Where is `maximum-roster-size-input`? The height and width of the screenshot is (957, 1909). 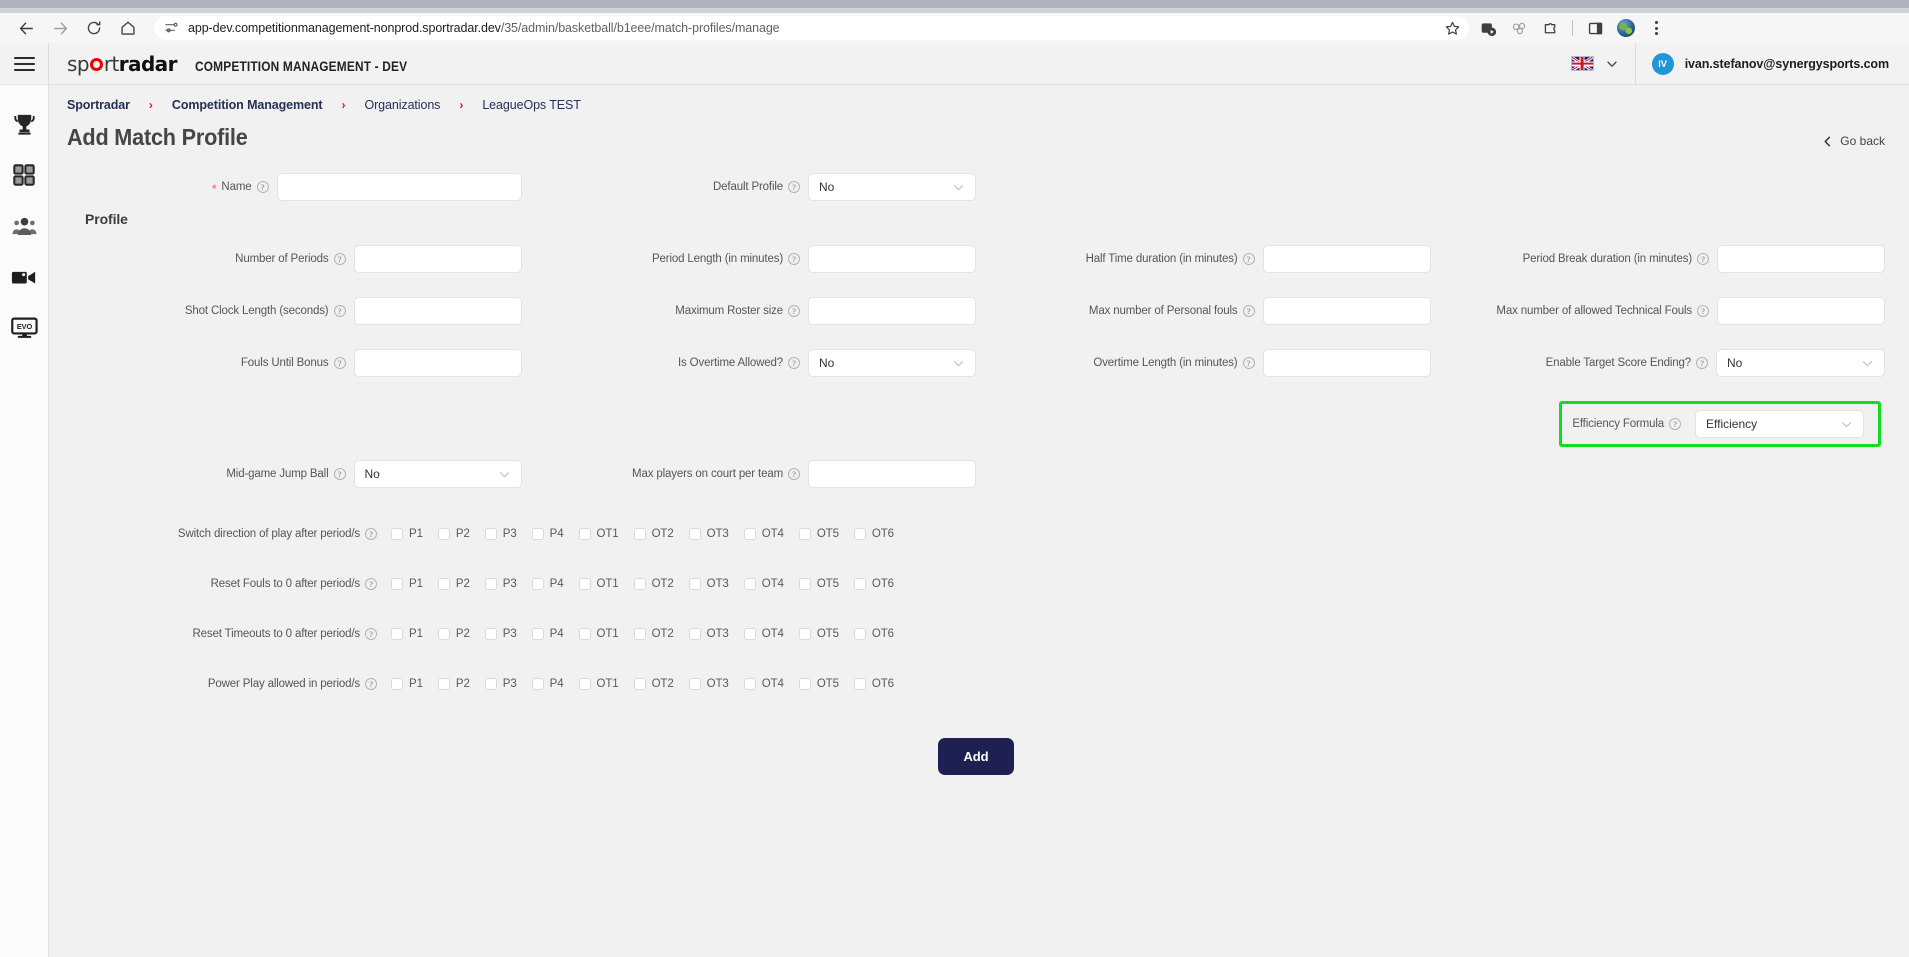
maximum-roster-size-input is located at coordinates (892, 311).